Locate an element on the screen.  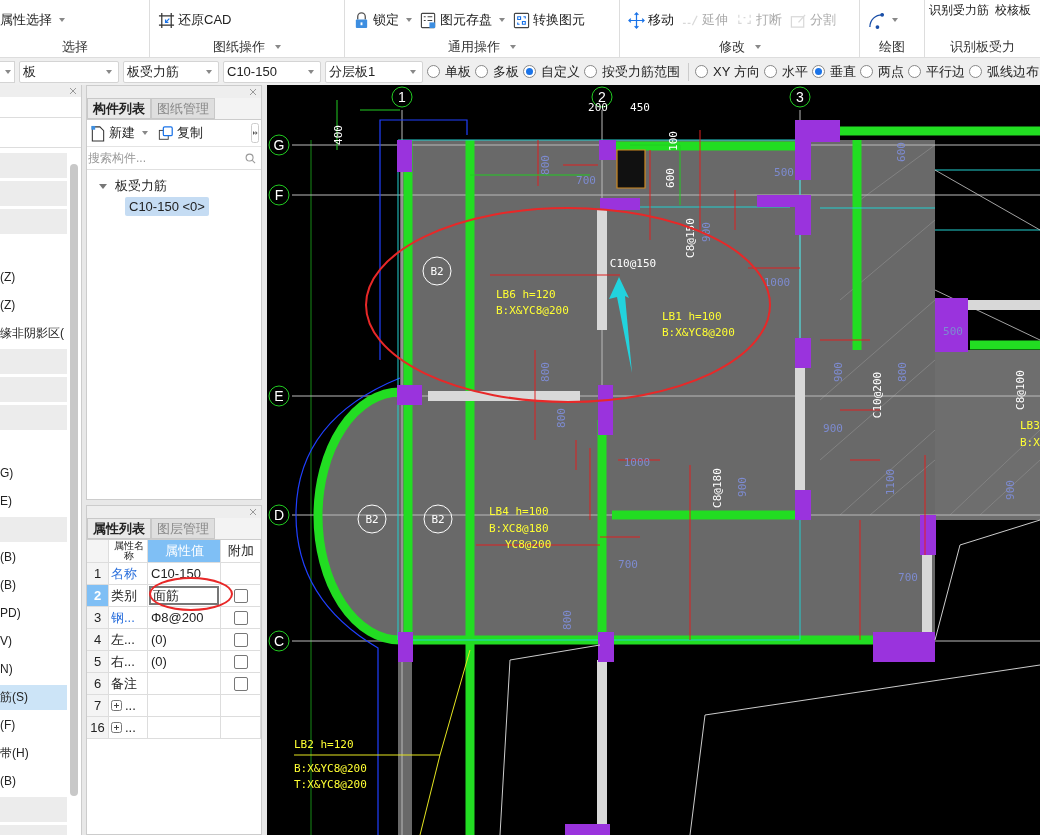
tree-item: C10-150 <0> is located at coordinates (167, 206).